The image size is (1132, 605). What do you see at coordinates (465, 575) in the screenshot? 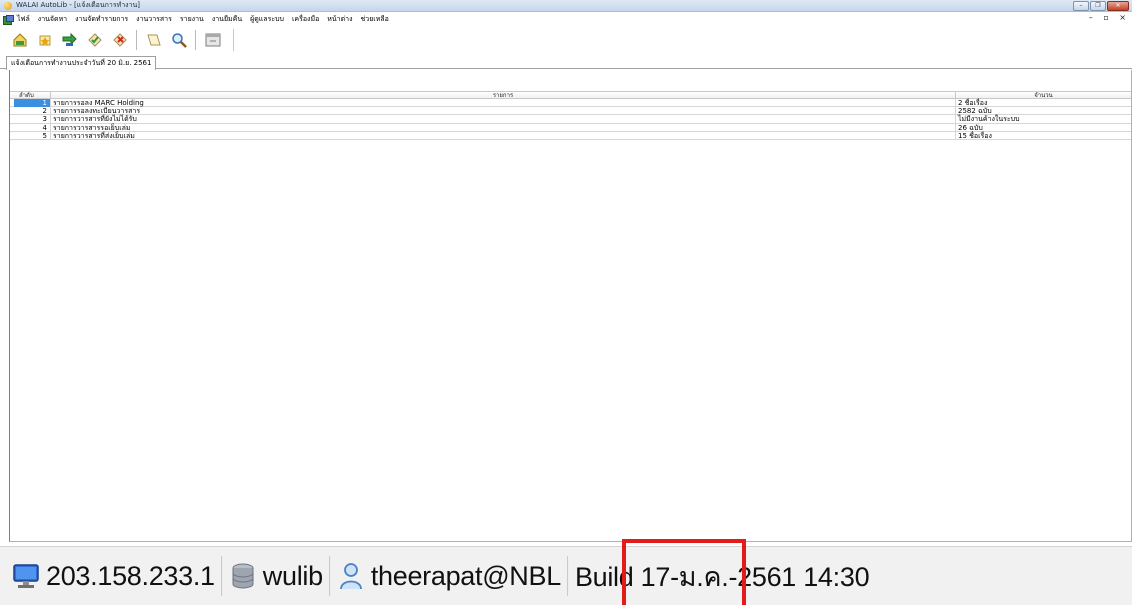
I see `status-user: theerapat@NBL` at bounding box center [465, 575].